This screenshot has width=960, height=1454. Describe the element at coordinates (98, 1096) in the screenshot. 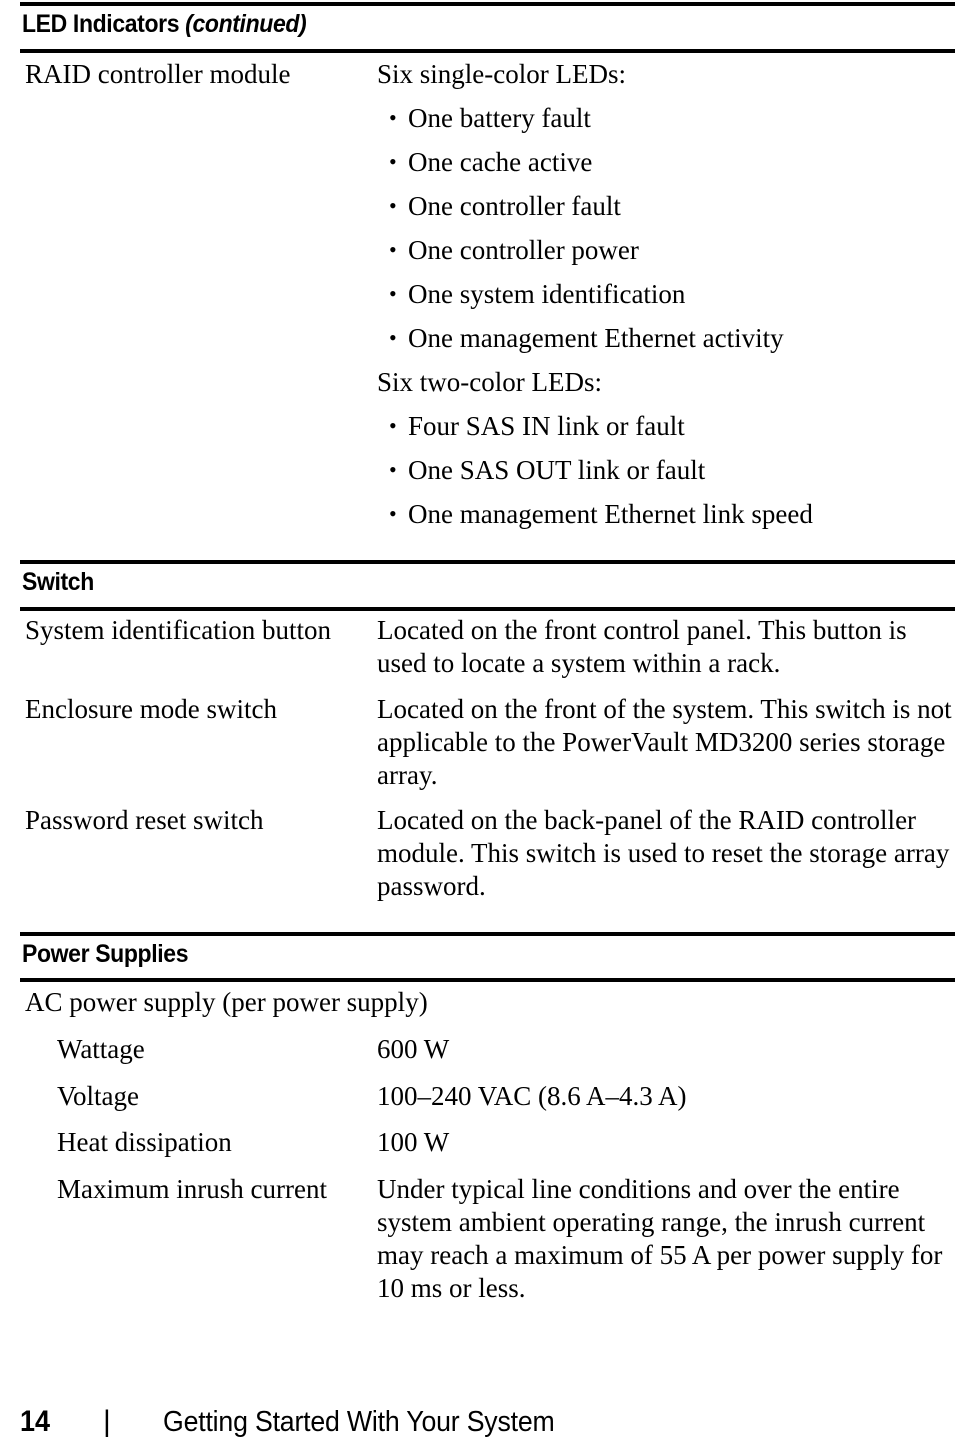

I see `row-label-voltage: Voltage` at that location.